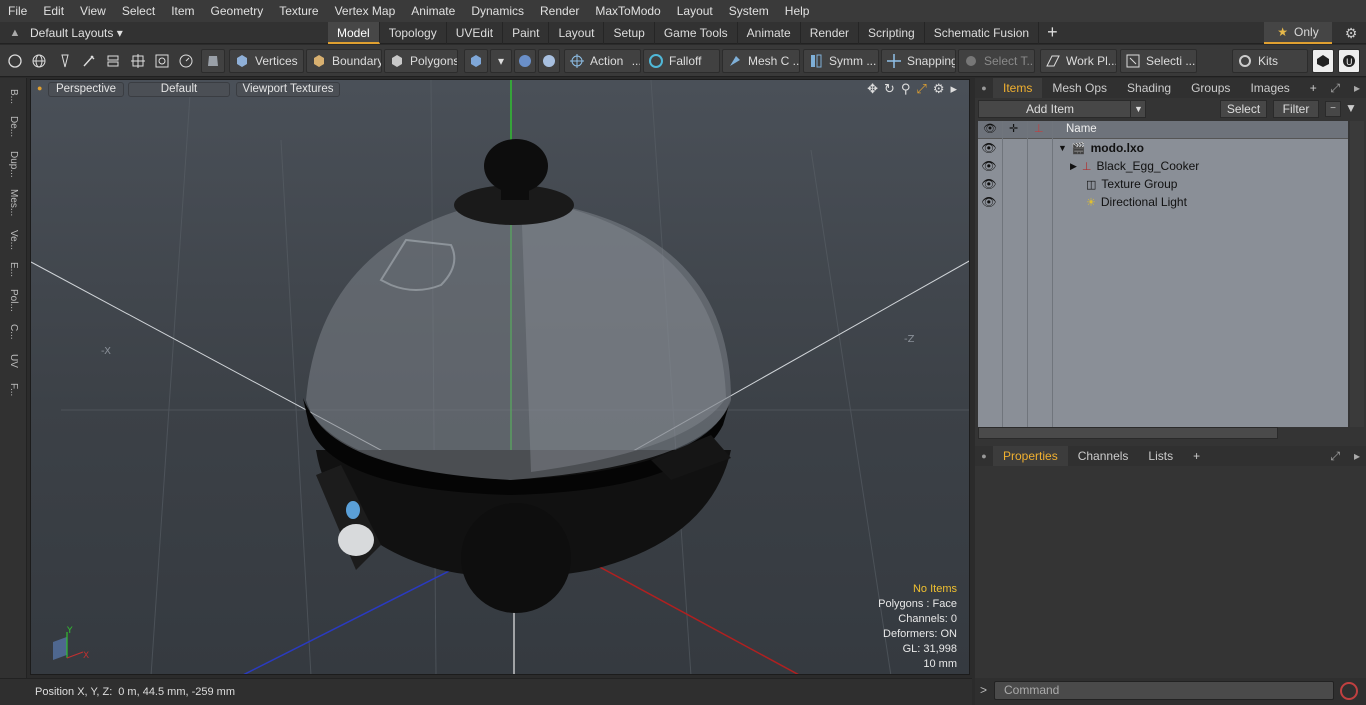  Describe the element at coordinates (1103, 456) in the screenshot. I see `tab-channels: Channels` at that location.